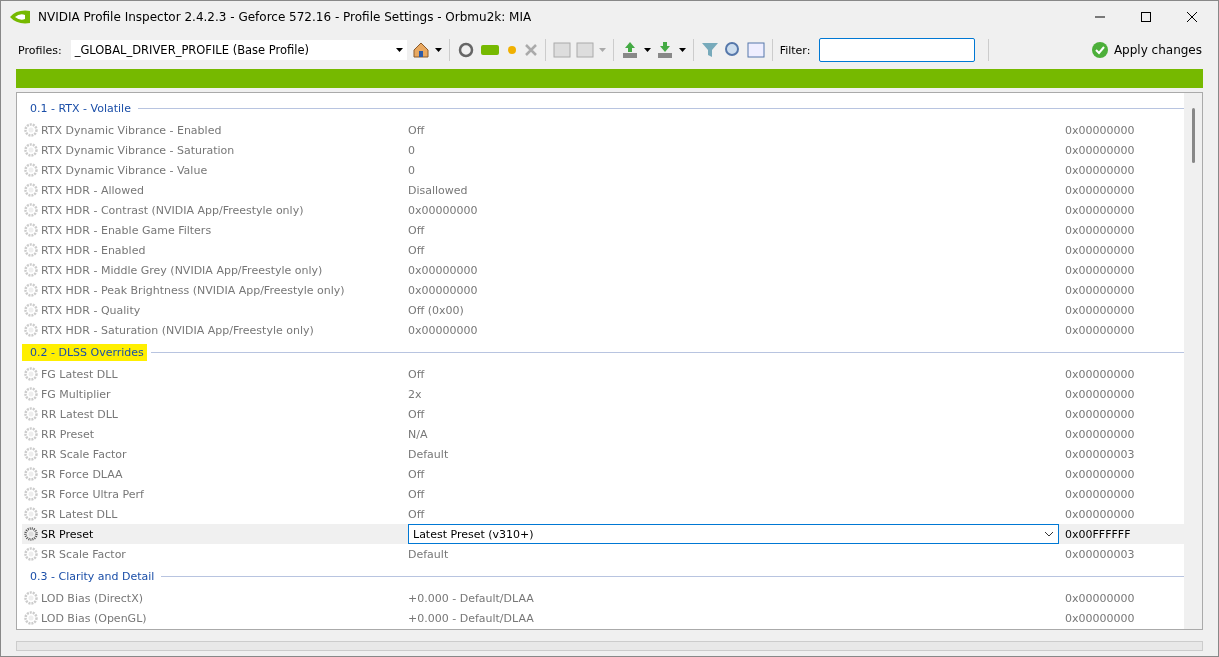  Describe the element at coordinates (603, 130) in the screenshot. I see `setting-row: RTX Dynamic Vibrance - Enabled Off 0x00000000` at that location.